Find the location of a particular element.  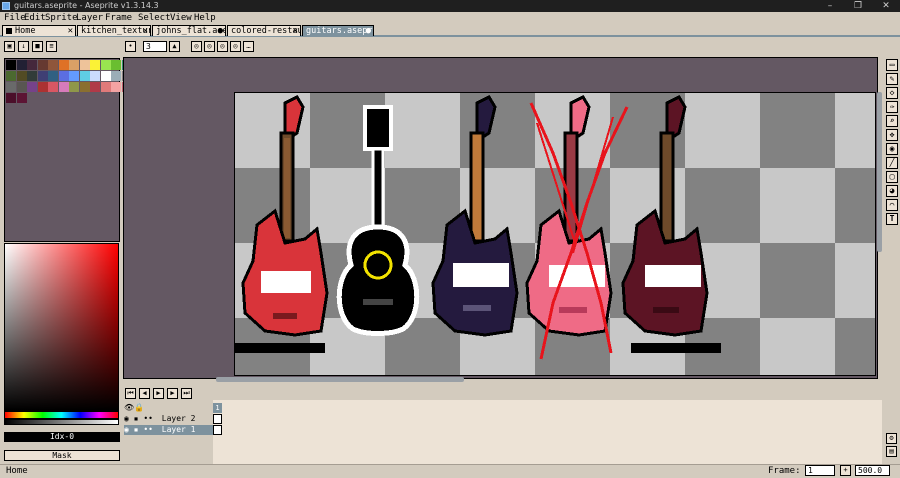

opacity-icon: ◎ is located at coordinates (235, 46).